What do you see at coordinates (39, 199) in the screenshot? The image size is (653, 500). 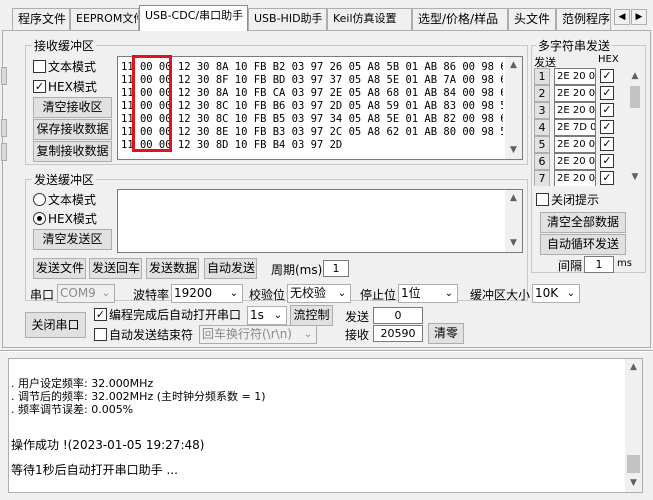 I see `send-text-mode-radio` at bounding box center [39, 199].